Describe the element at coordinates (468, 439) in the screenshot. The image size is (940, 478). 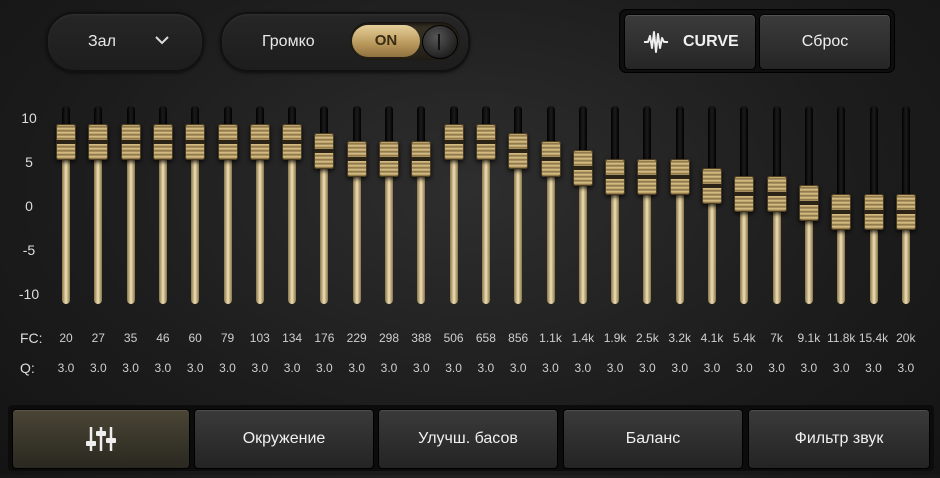
I see `tab-bass-boost: Улучш. басов` at that location.